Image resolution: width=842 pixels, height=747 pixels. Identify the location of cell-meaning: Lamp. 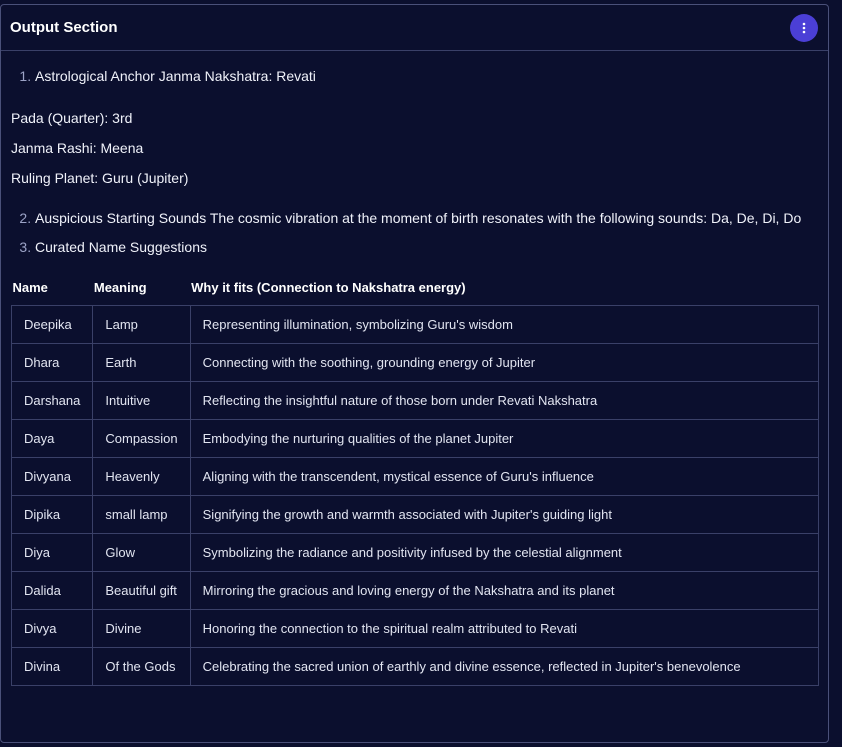
(141, 324).